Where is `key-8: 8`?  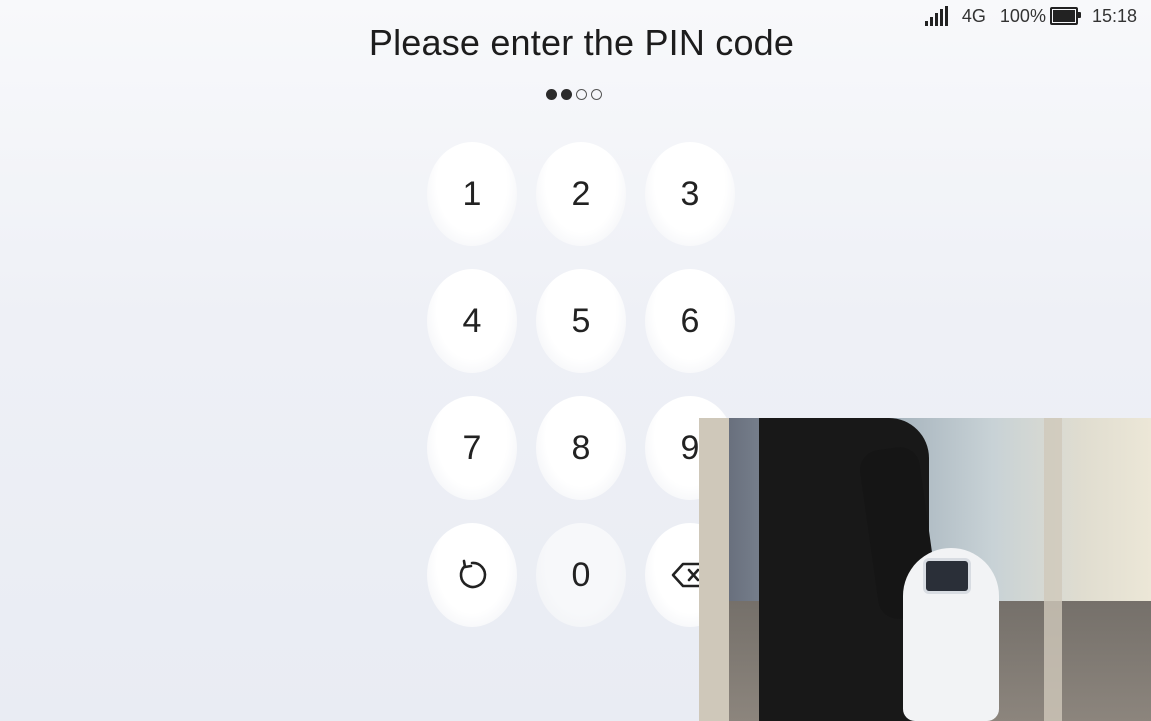
key-8: 8 is located at coordinates (581, 448).